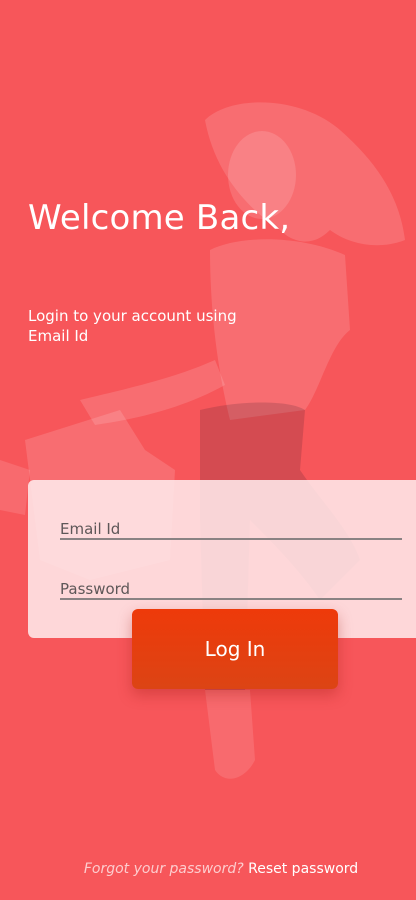 The image size is (416, 900). What do you see at coordinates (231, 579) in the screenshot?
I see `password-field: Password` at bounding box center [231, 579].